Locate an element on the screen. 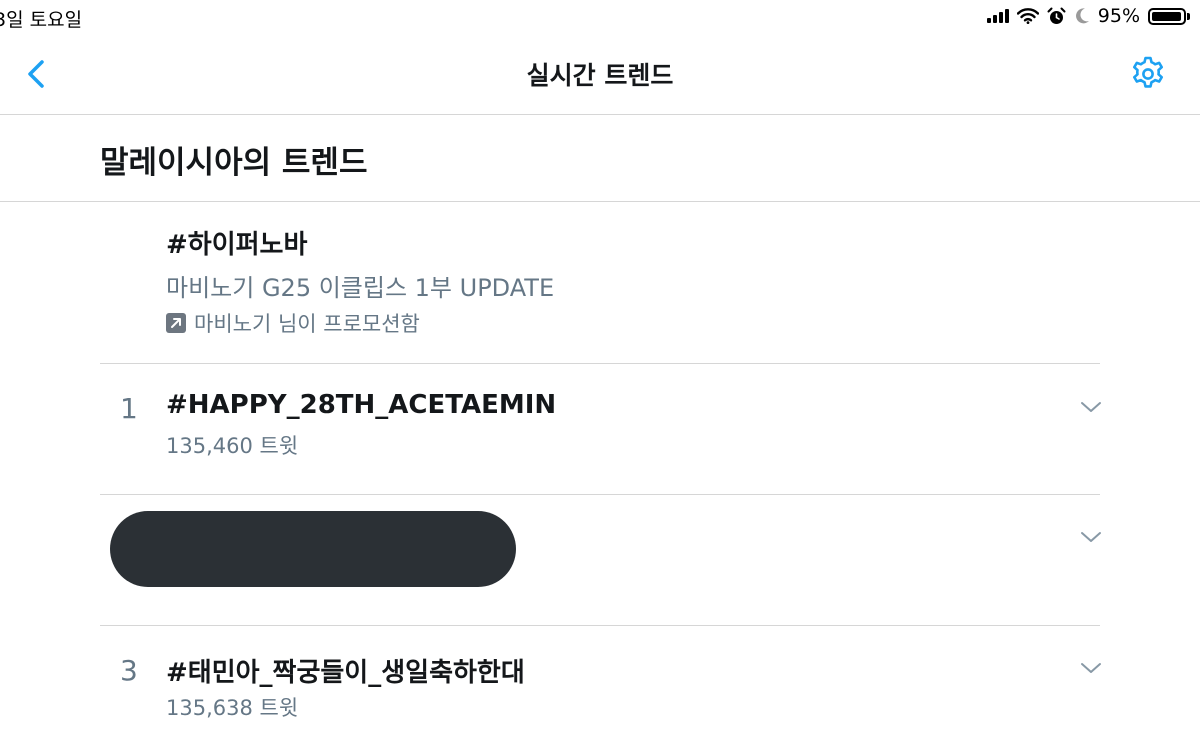 This screenshot has height=731, width=1200. trend-name: #태민아_짝궁들이_생일축하한대 is located at coordinates (345, 673).